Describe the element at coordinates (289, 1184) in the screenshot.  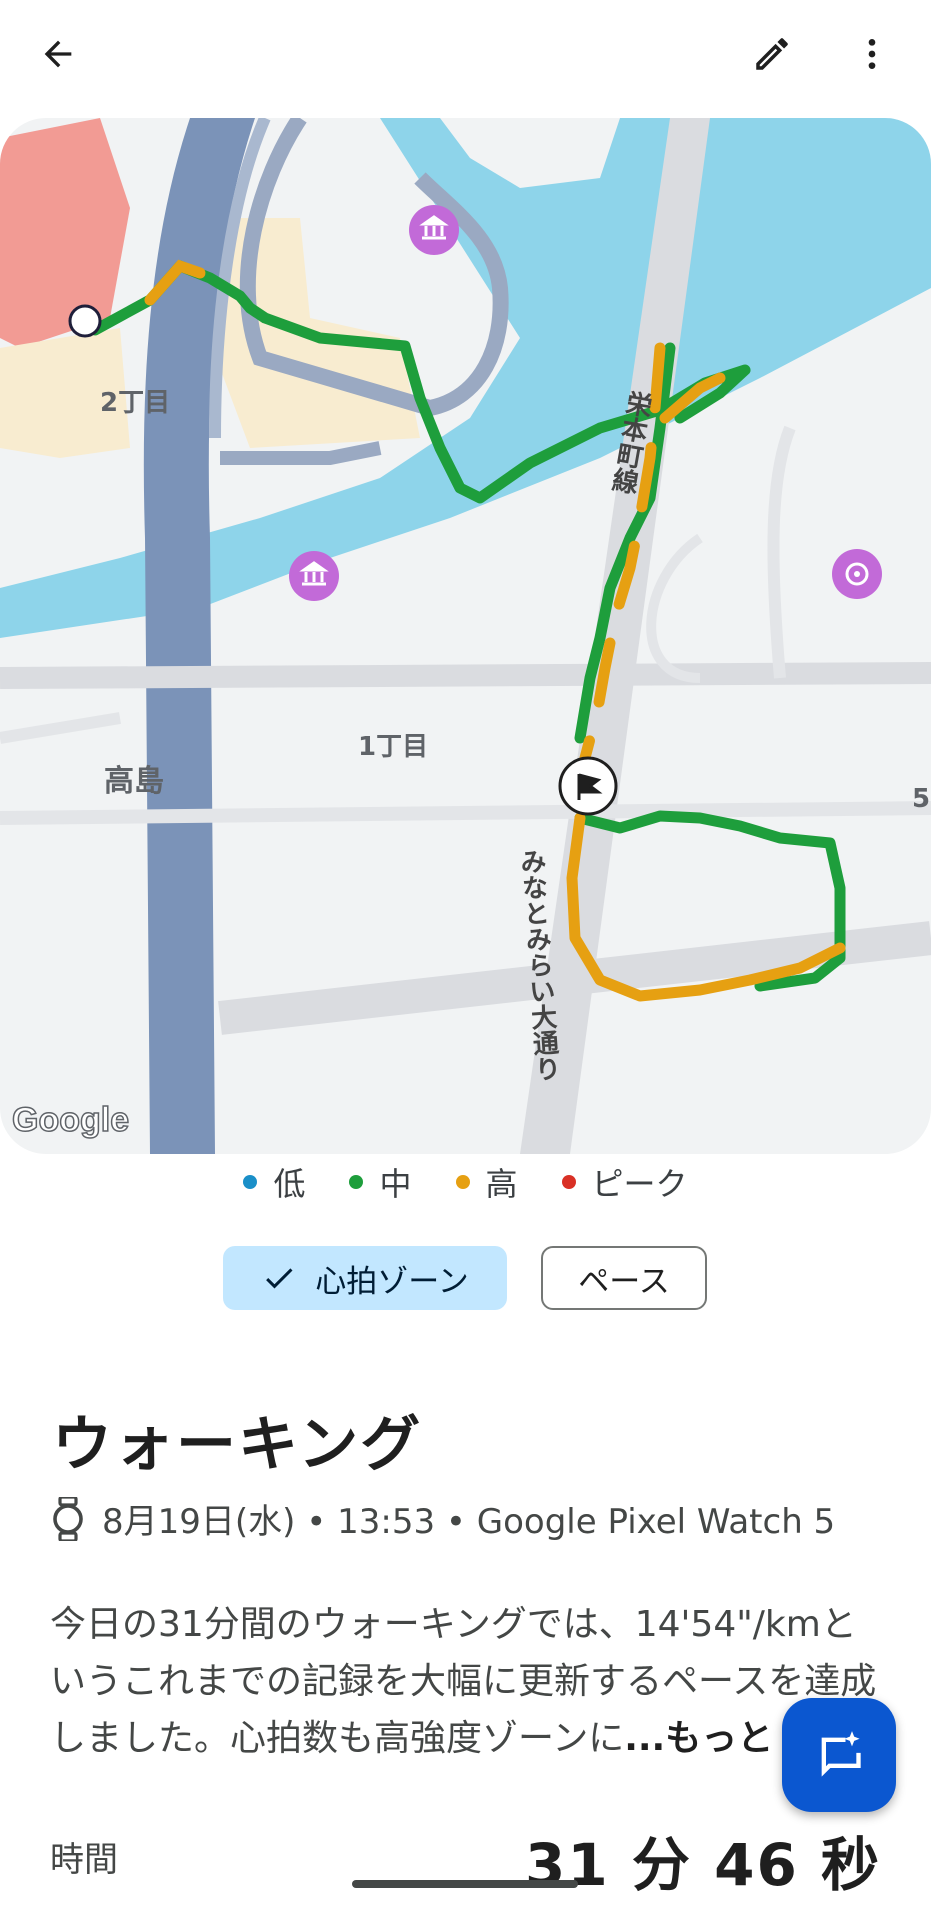
I see `legend-low-label: 低` at that location.